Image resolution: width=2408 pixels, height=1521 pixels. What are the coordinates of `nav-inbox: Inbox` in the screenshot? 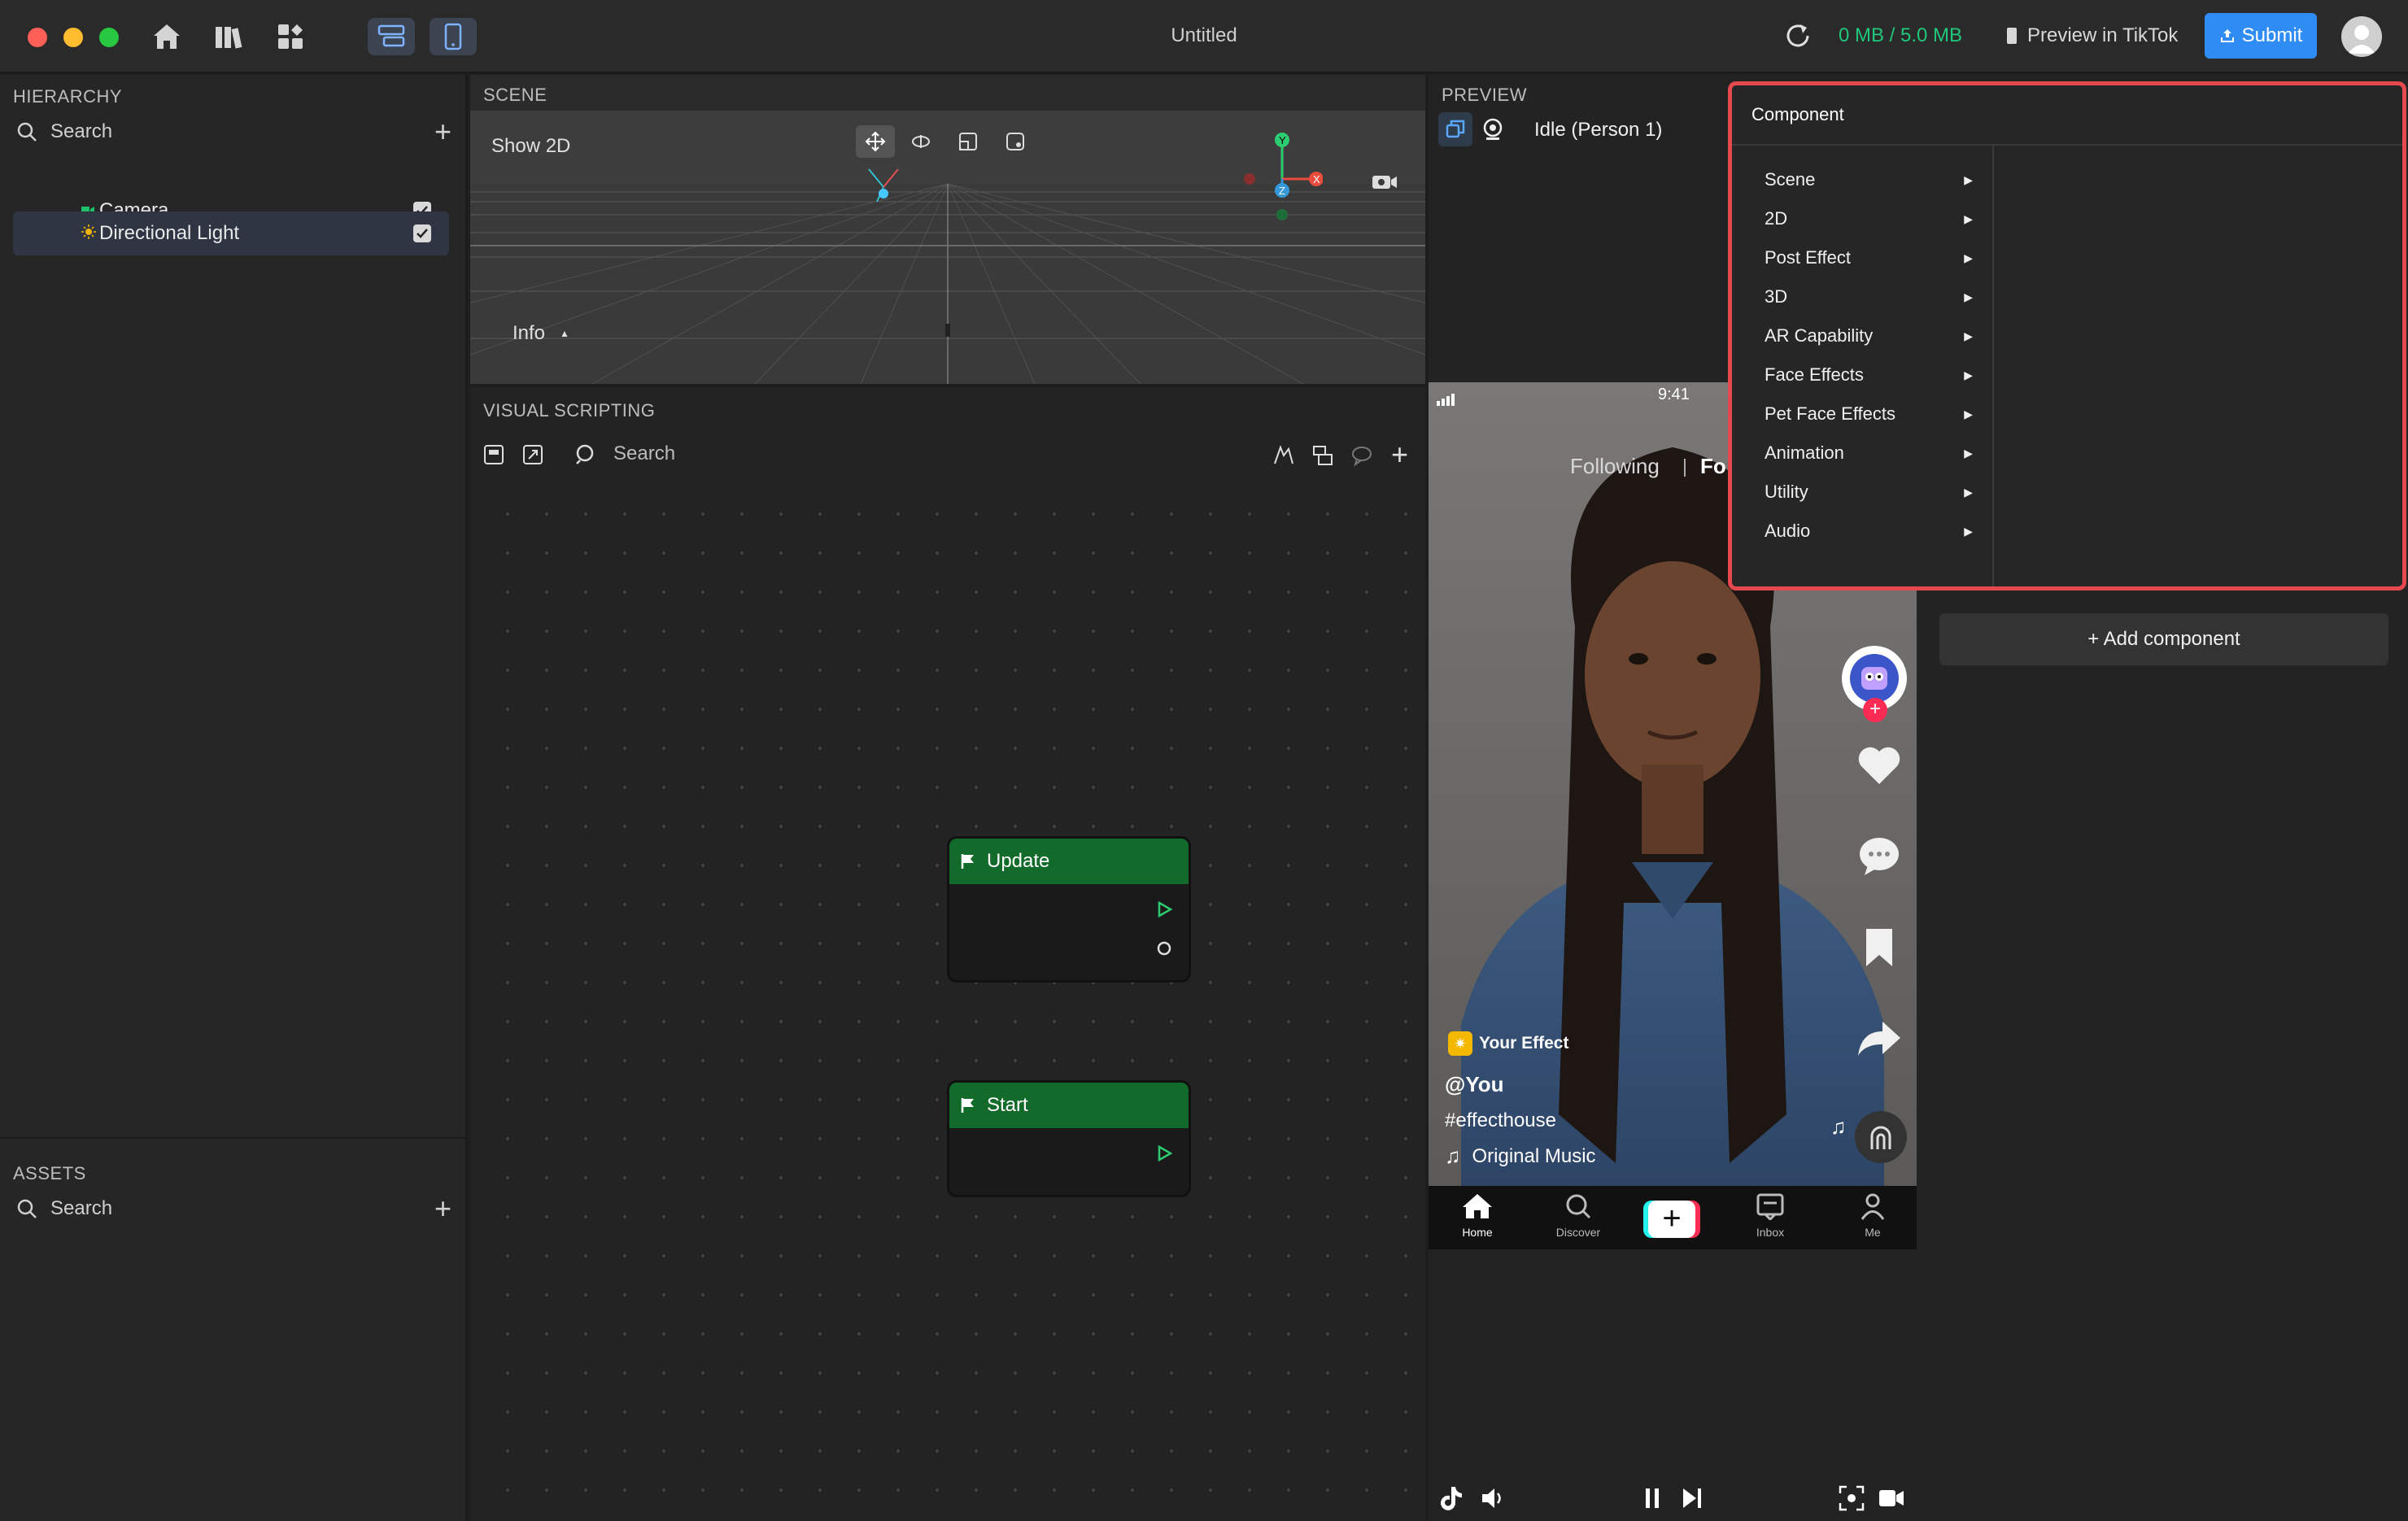 It's located at (1770, 1215).